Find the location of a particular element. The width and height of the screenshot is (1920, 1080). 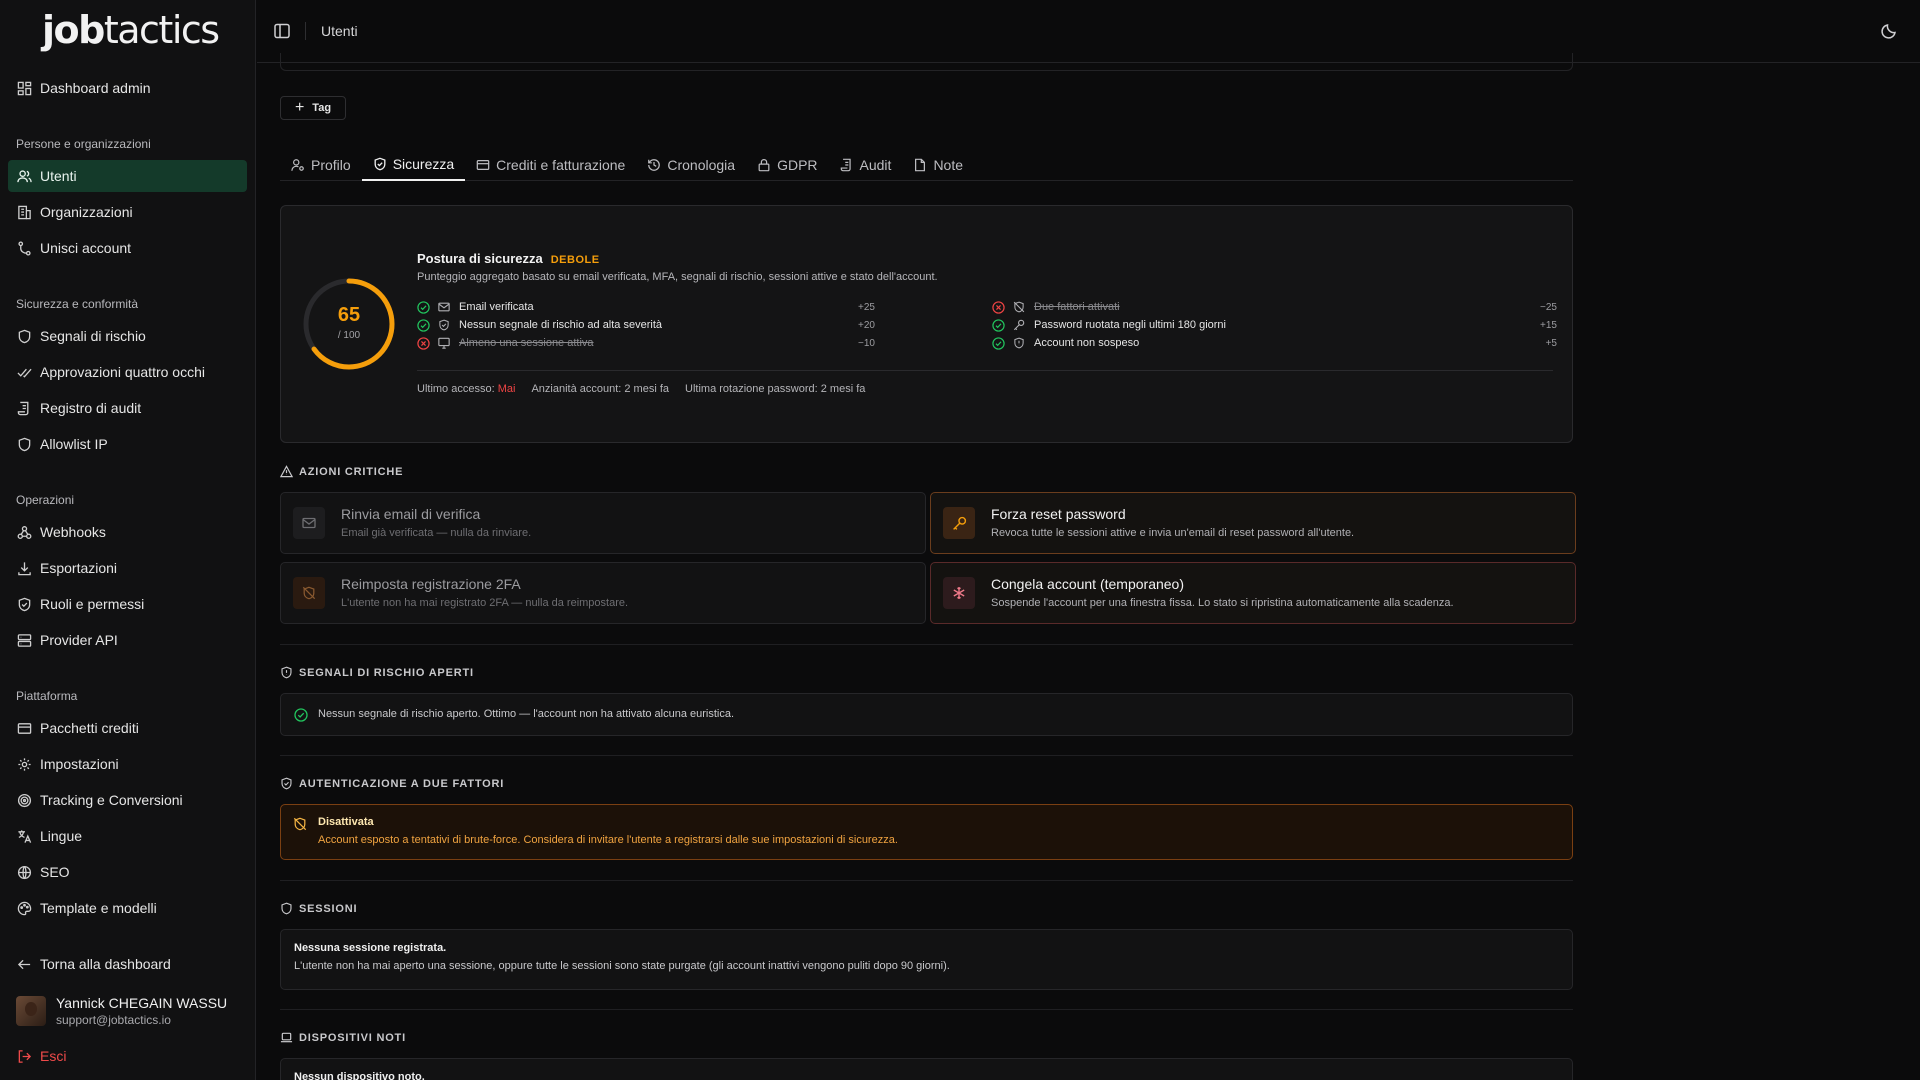

sidebar-item-label: Impostazioni is located at coordinates (79, 764).